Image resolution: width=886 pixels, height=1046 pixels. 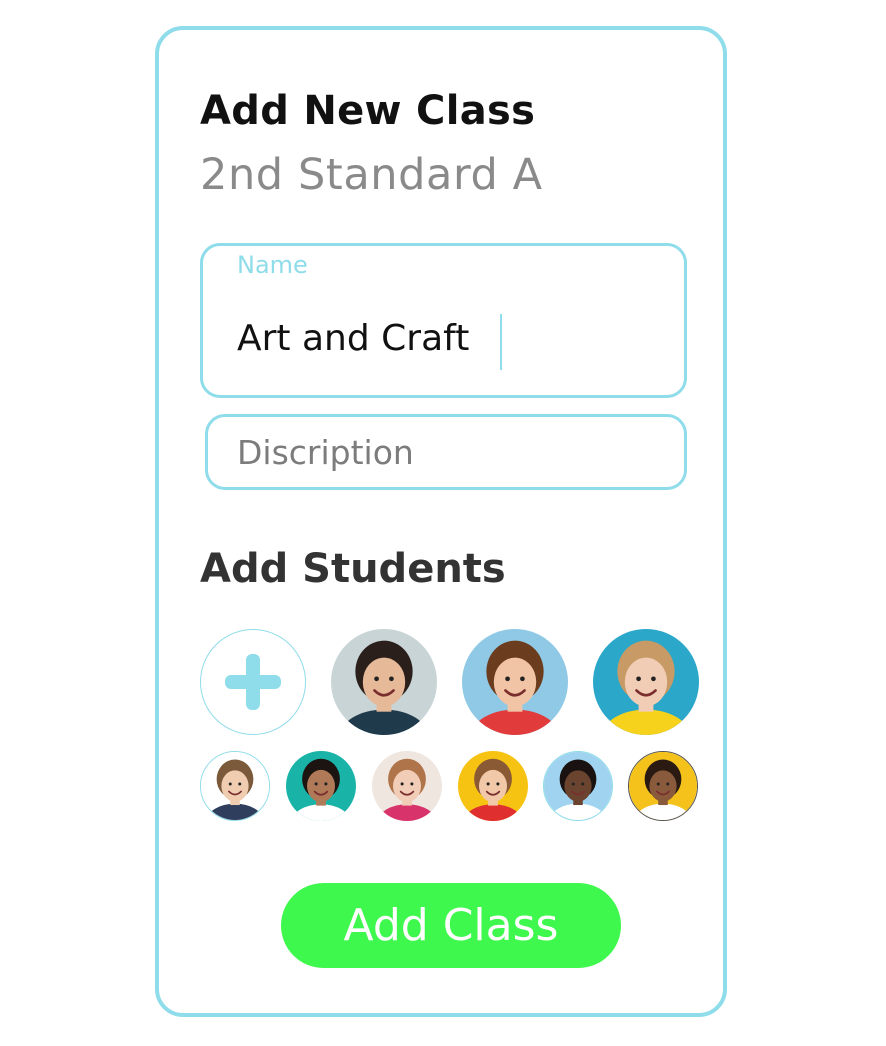 What do you see at coordinates (353, 569) in the screenshot?
I see `add-students-heading: Add Students` at bounding box center [353, 569].